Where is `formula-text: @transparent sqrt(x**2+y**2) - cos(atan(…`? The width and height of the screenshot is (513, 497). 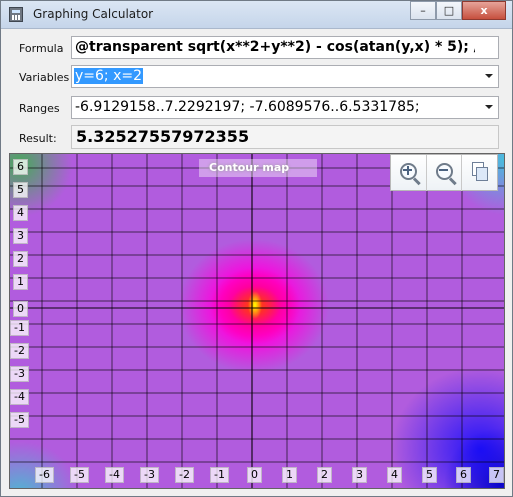 formula-text: @transparent sqrt(x**2+y**2) - cos(atan(… is located at coordinates (275, 47).